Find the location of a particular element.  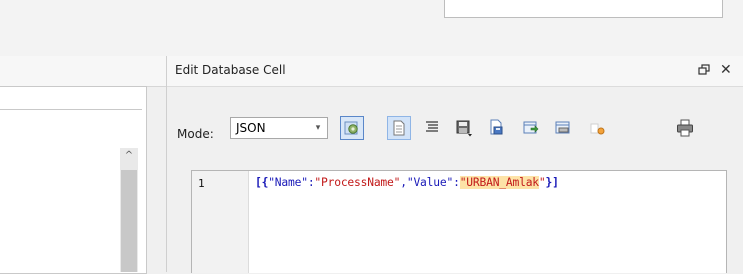

apply-button is located at coordinates (352, 128).